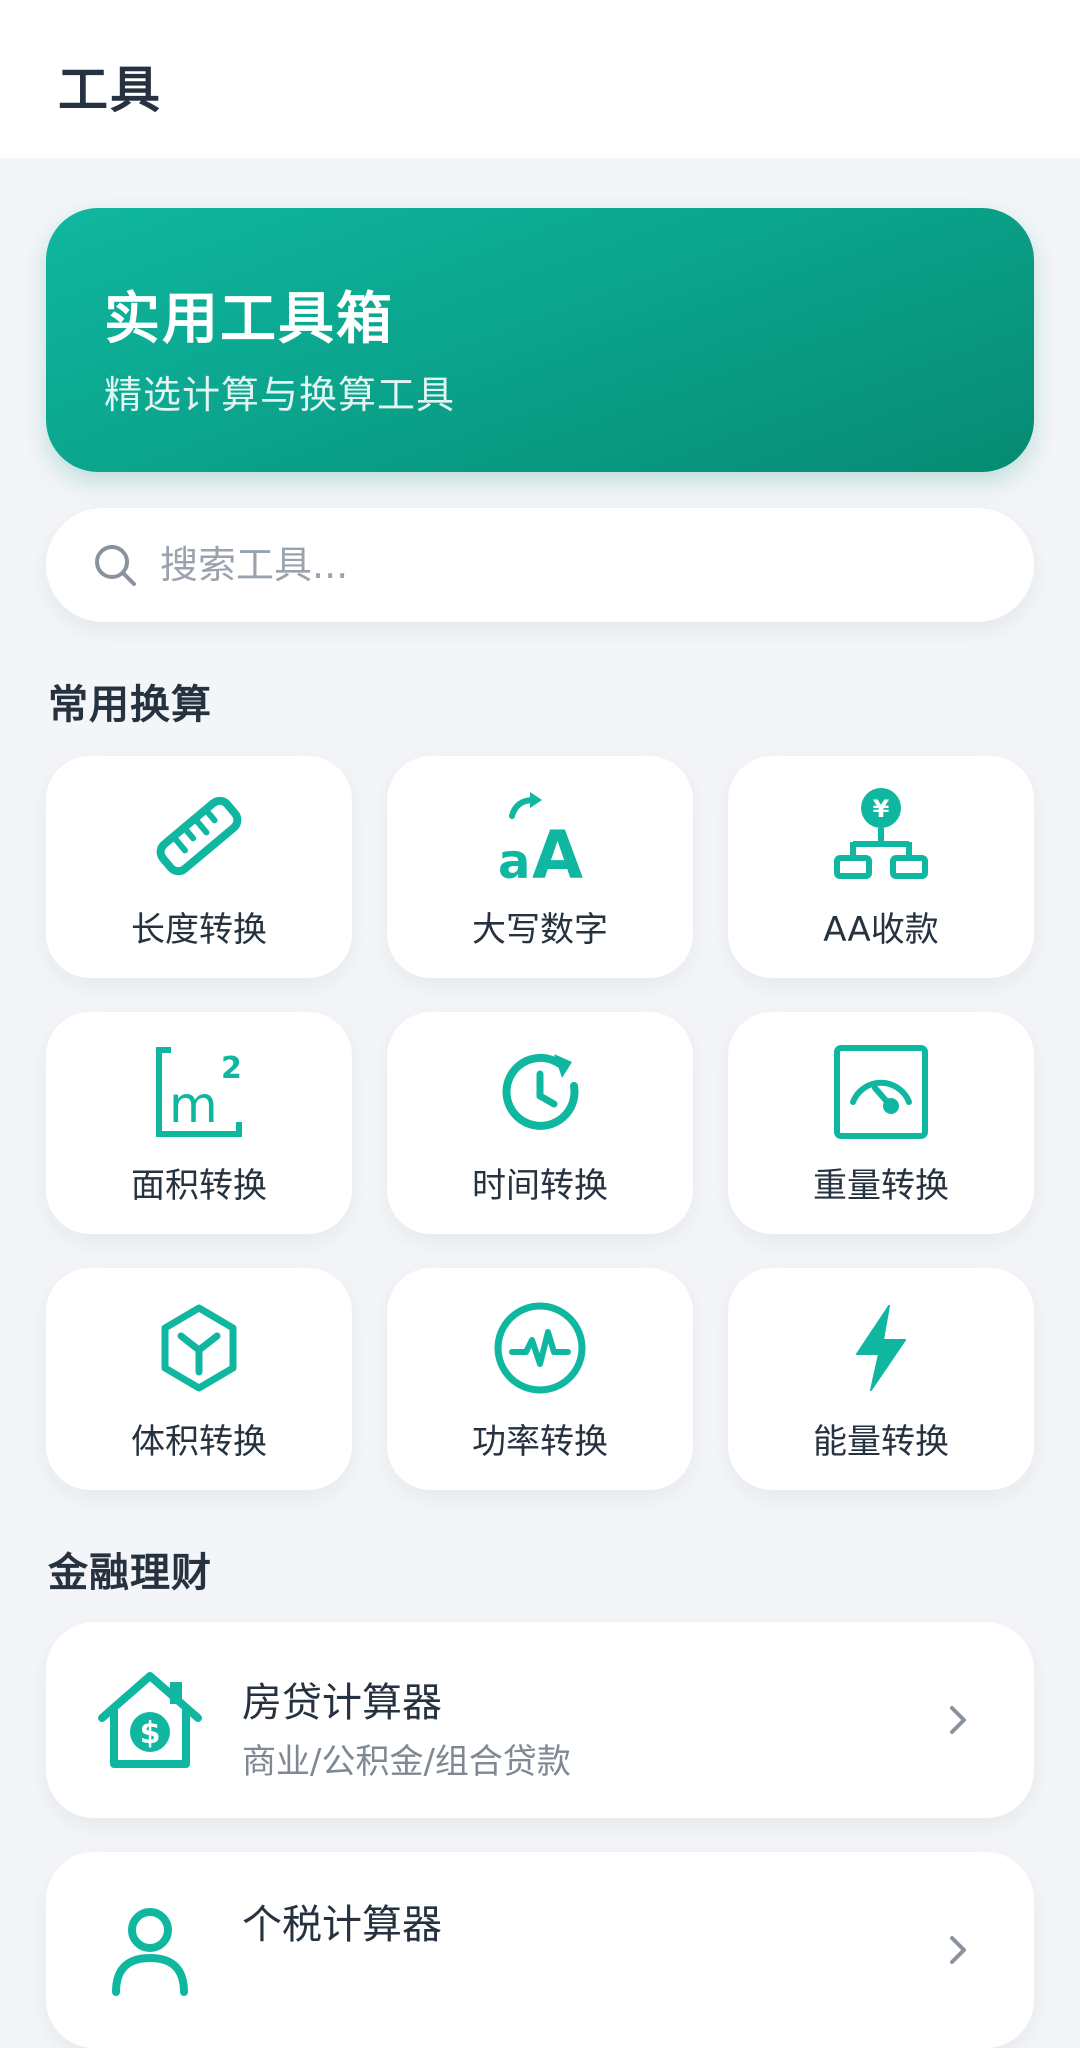 Image resolution: width=1080 pixels, height=2048 pixels. I want to click on section-title-finance: 金融理财, so click(130, 1573).